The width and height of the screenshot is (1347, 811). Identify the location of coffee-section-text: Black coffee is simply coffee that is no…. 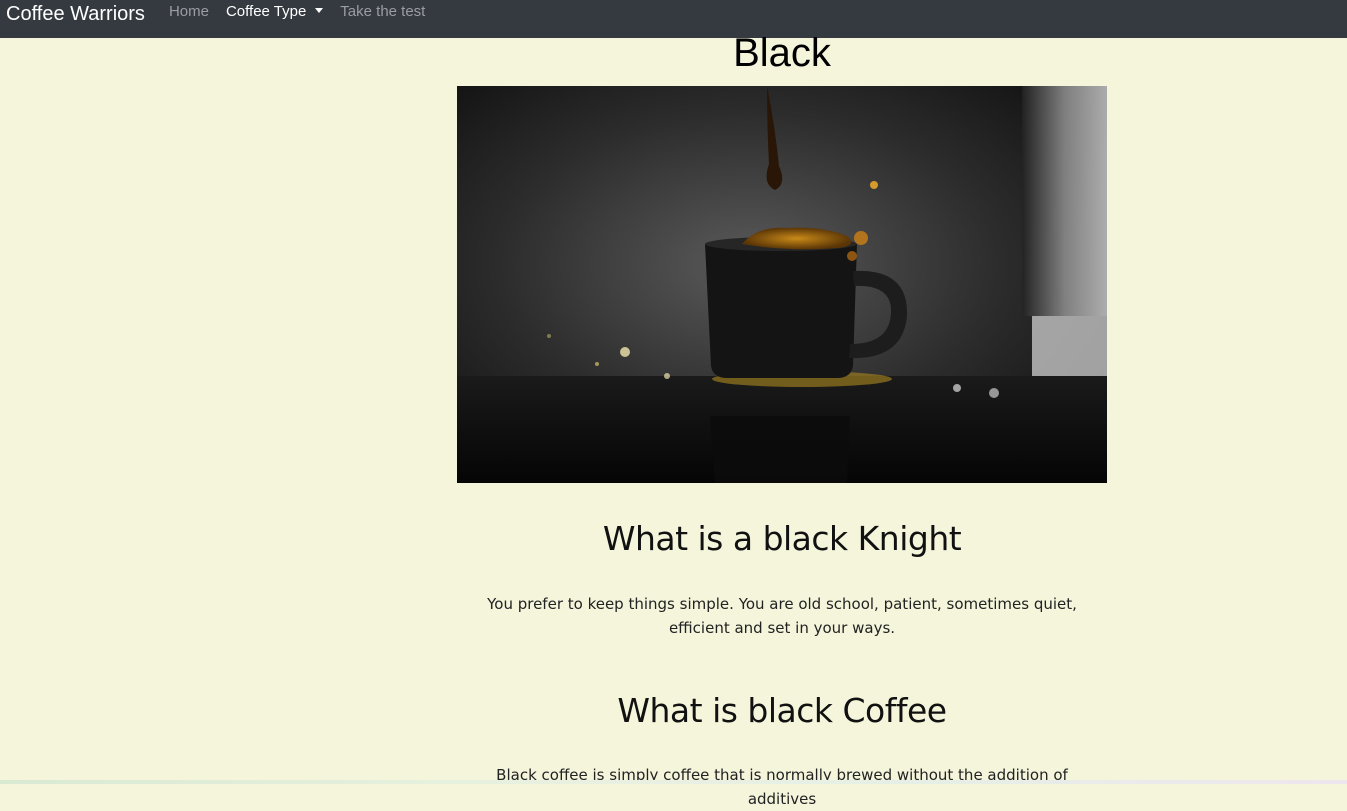
(782, 787).